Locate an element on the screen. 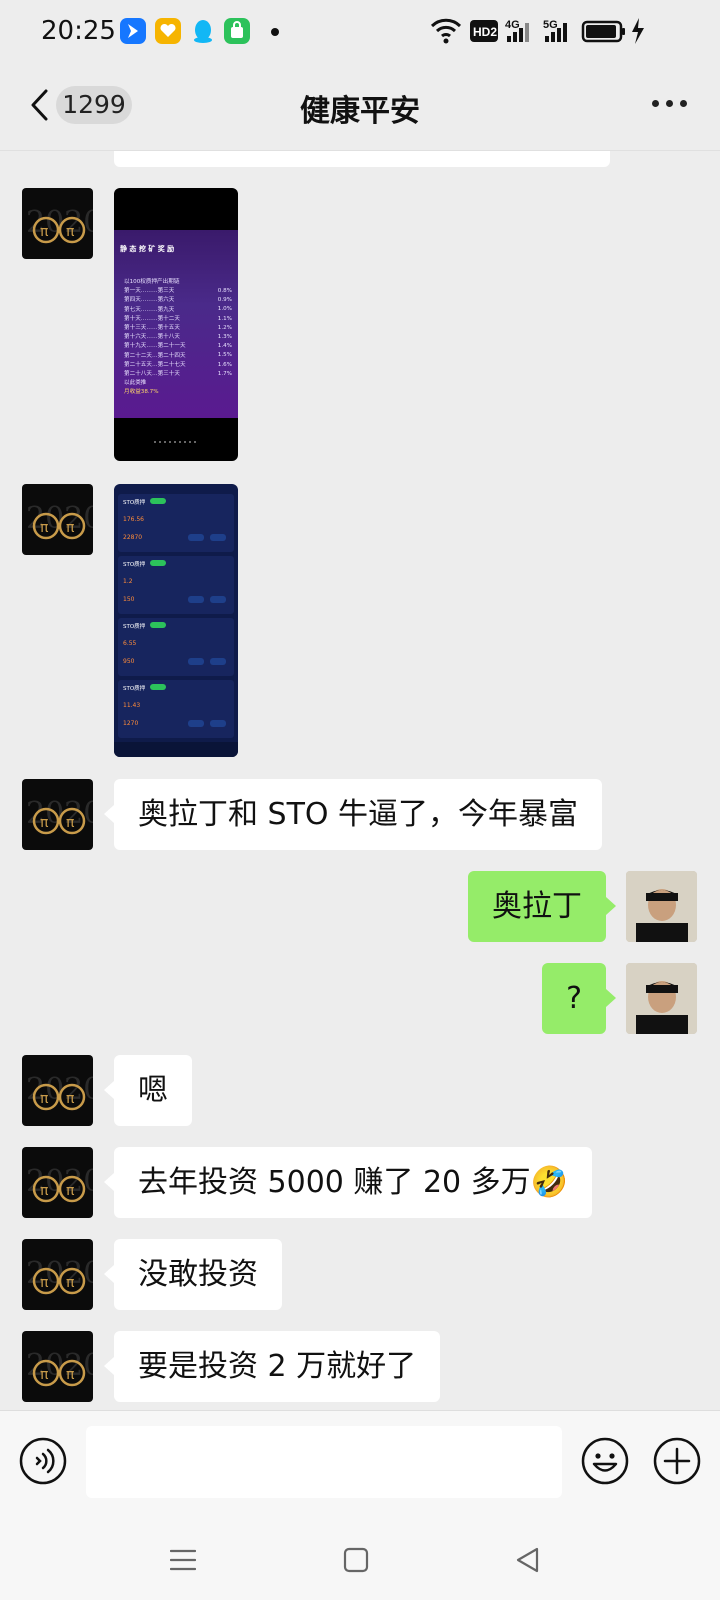  image-pager-dots is located at coordinates (176, 442).